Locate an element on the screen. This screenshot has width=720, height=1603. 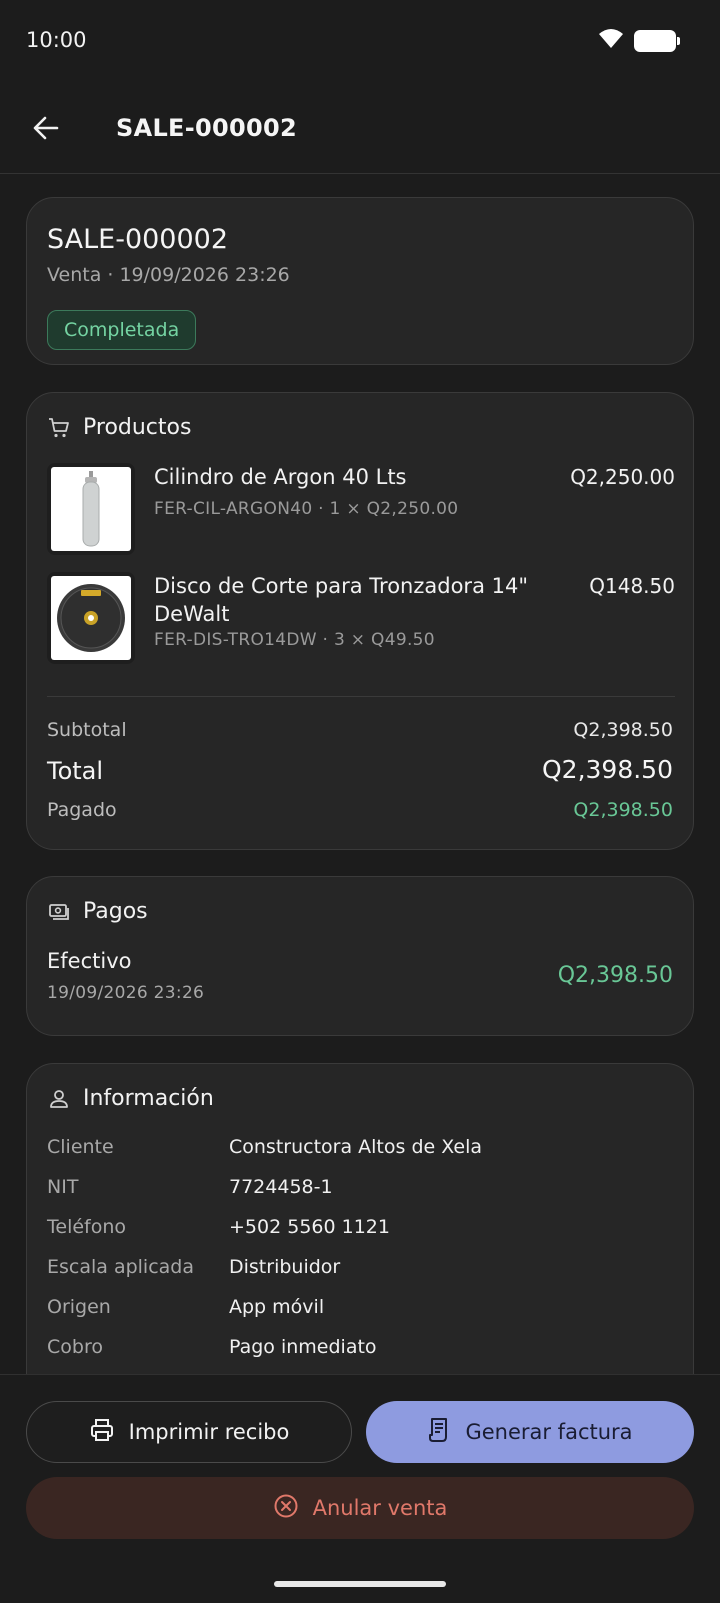
product-meta: FER-DIS-TRO14DW · 3 × Q49.50 is located at coordinates (294, 640).